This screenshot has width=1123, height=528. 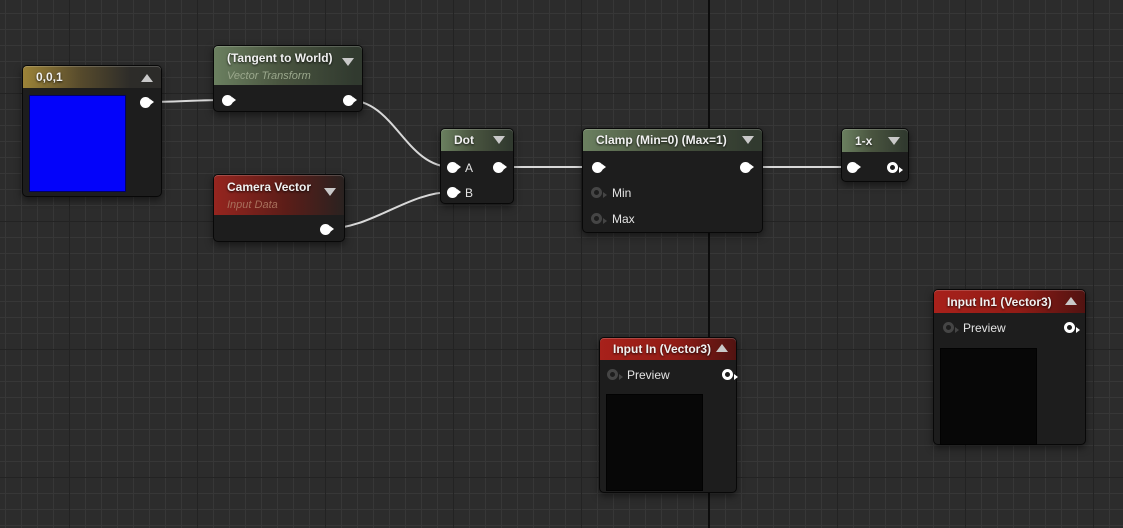 I want to click on node-header: Clamp (Min=0) (Max=1), so click(x=672, y=140).